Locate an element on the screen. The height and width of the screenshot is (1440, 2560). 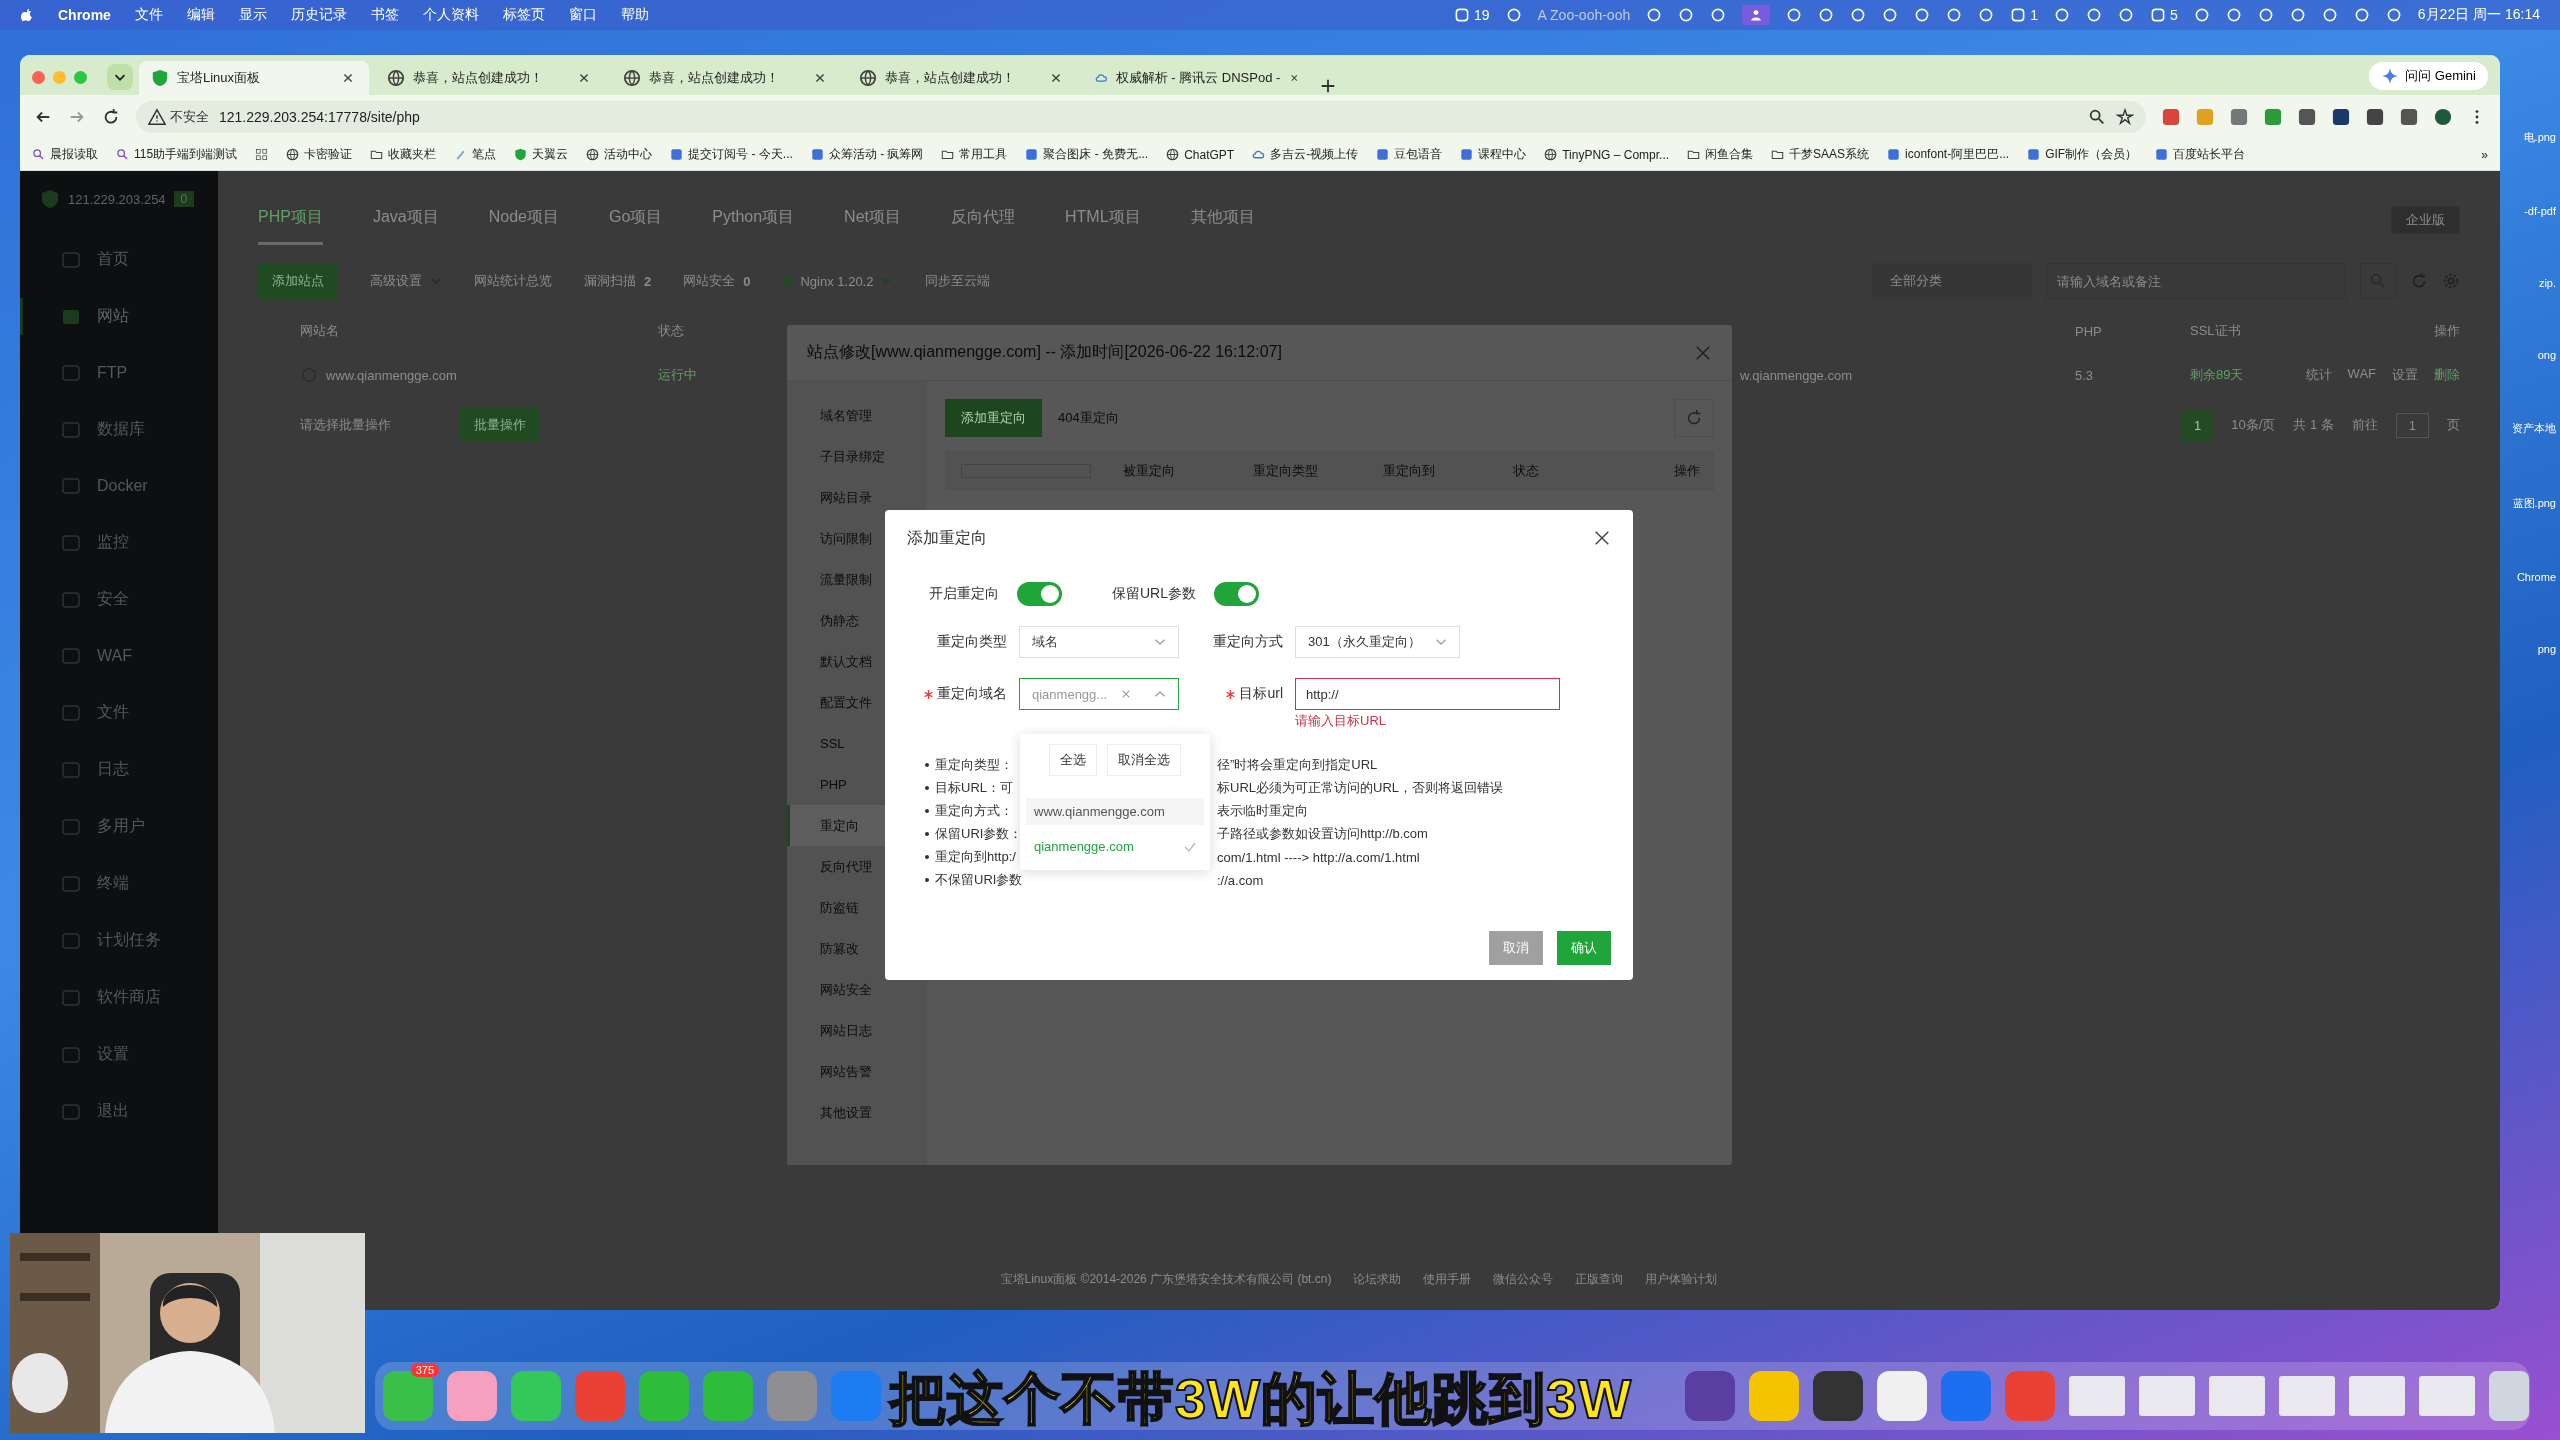
bookmark: 多吉云-视频上传 is located at coordinates (1305, 154).